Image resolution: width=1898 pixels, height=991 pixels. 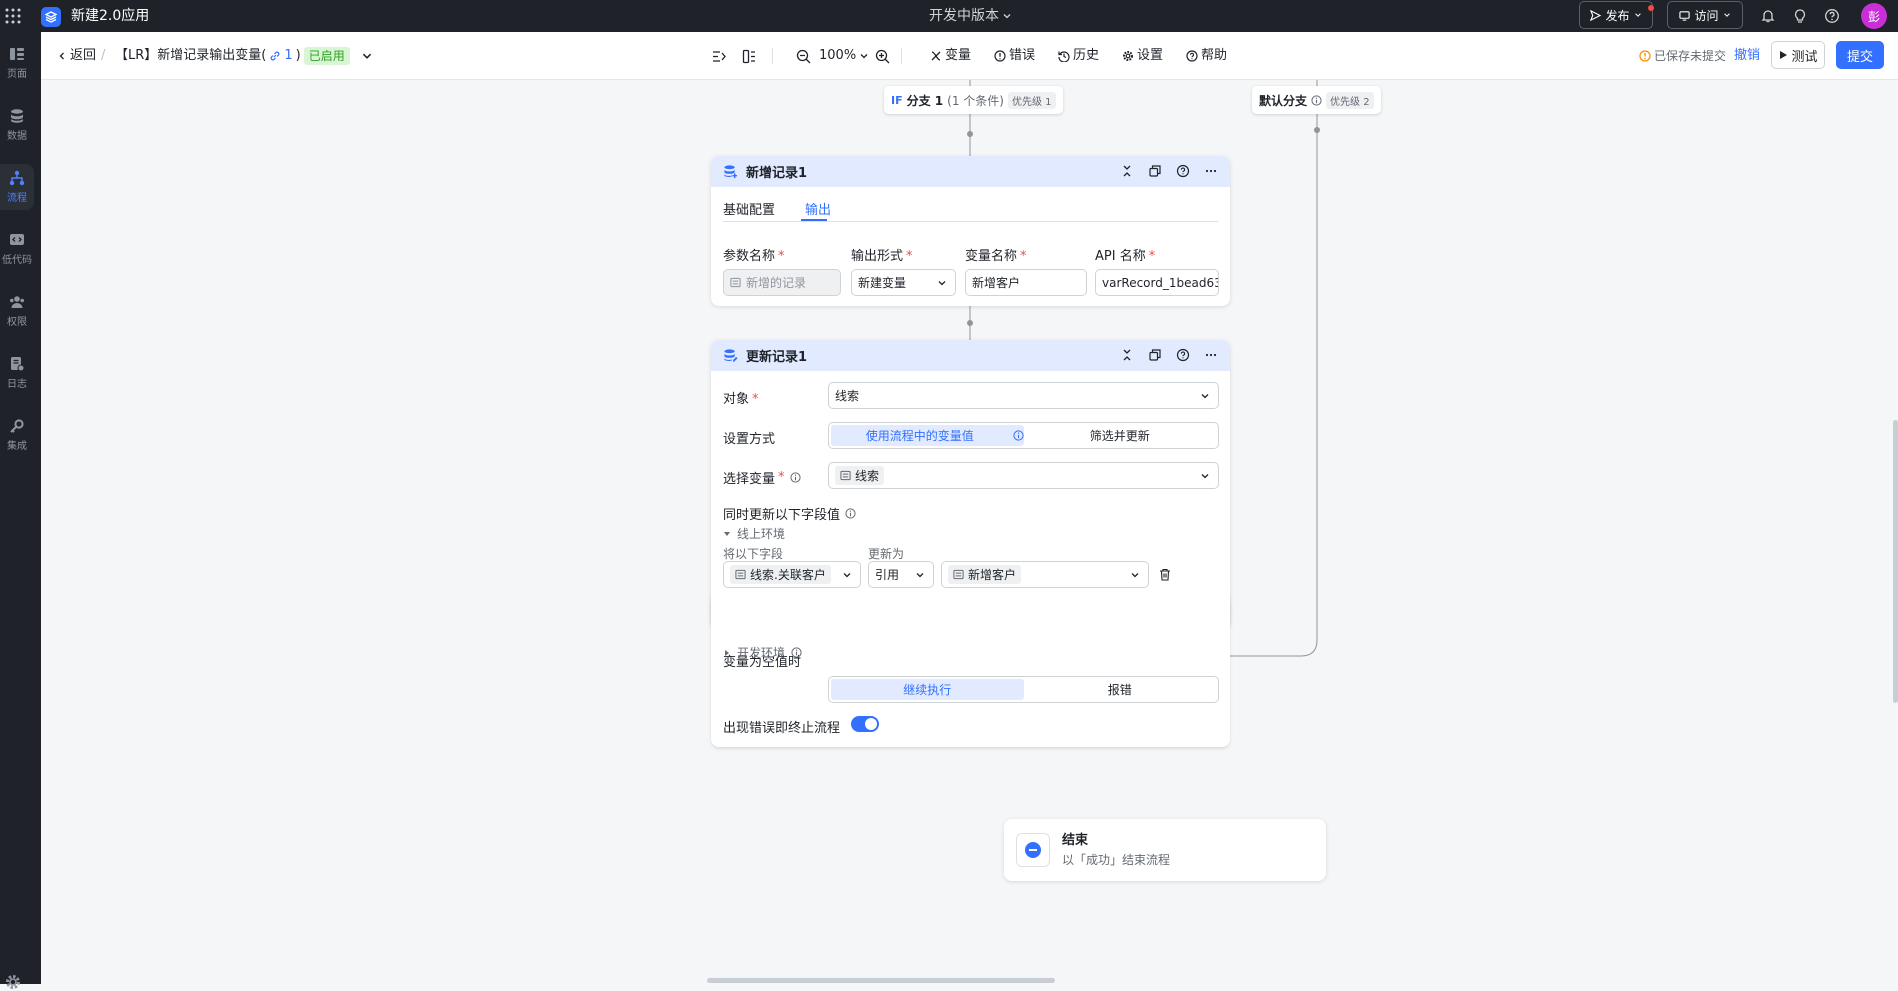 I want to click on output-form-header: 输出形式 *, so click(x=882, y=256).